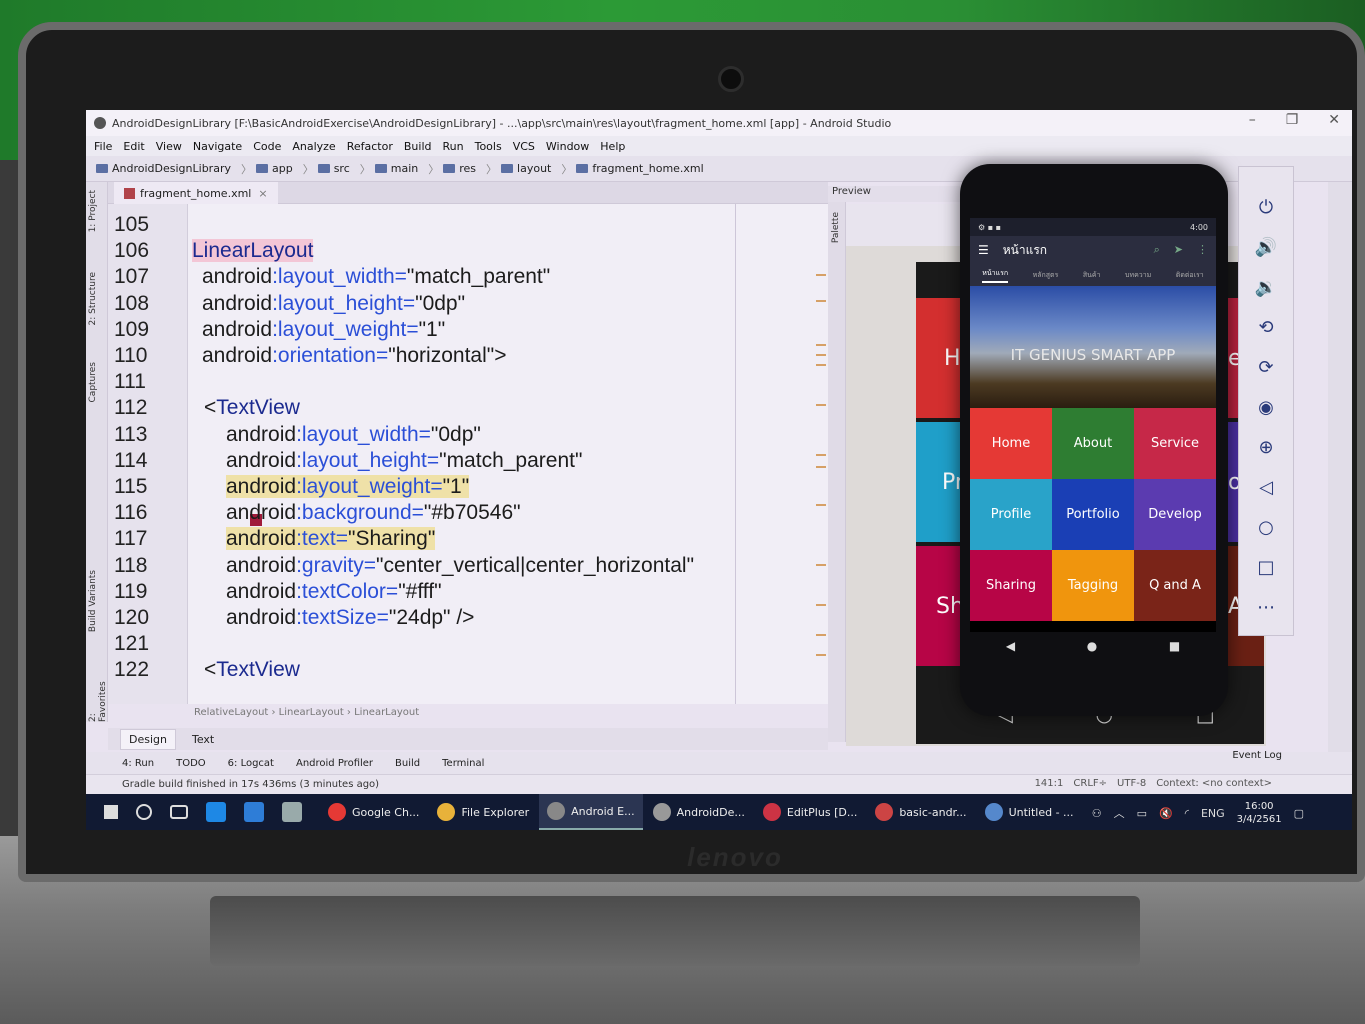  I want to click on tool-window-4: Build, so click(407, 763).